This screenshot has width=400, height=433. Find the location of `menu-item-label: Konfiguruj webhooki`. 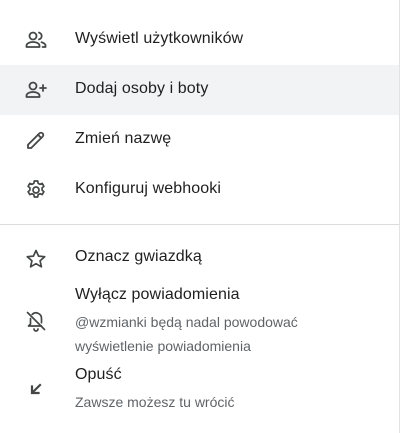

menu-item-label: Konfiguruj webhooki is located at coordinates (148, 188).